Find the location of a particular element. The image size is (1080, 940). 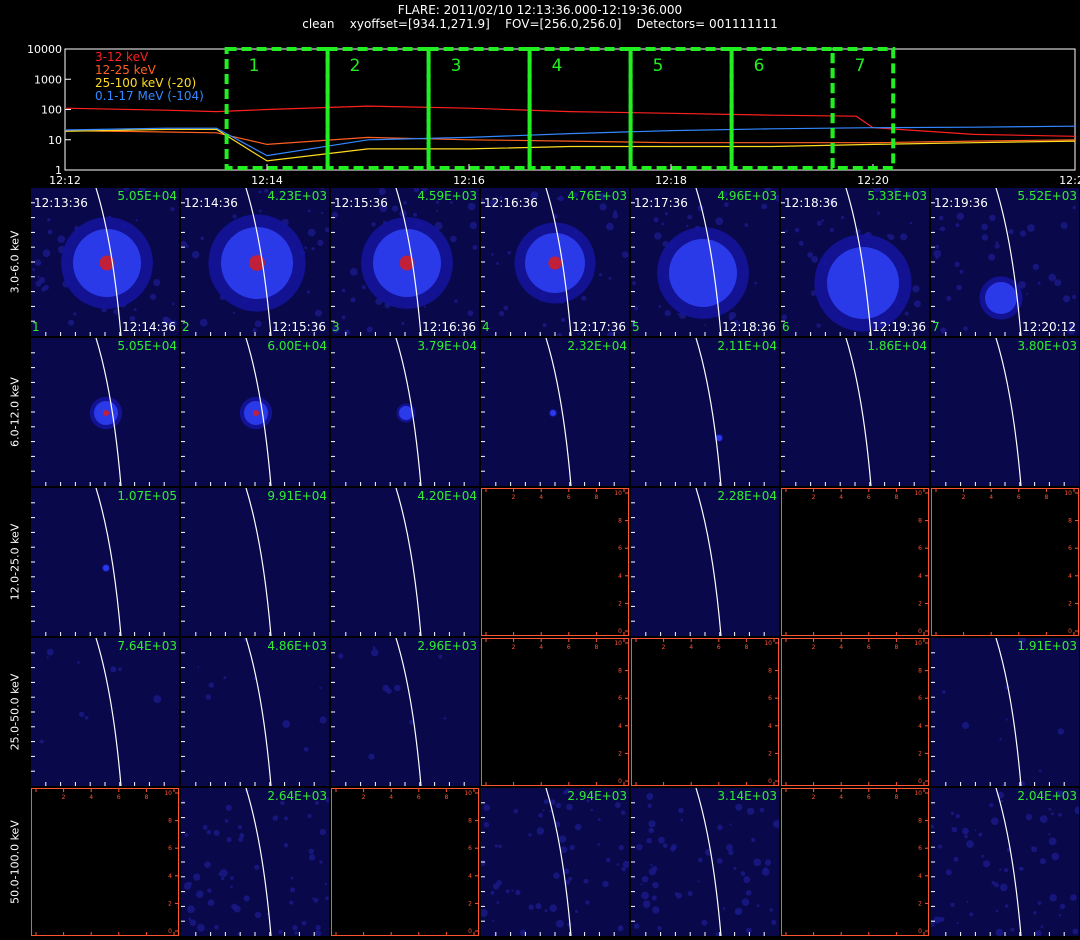

image-panel: 6.00E+04 is located at coordinates (255, 412).